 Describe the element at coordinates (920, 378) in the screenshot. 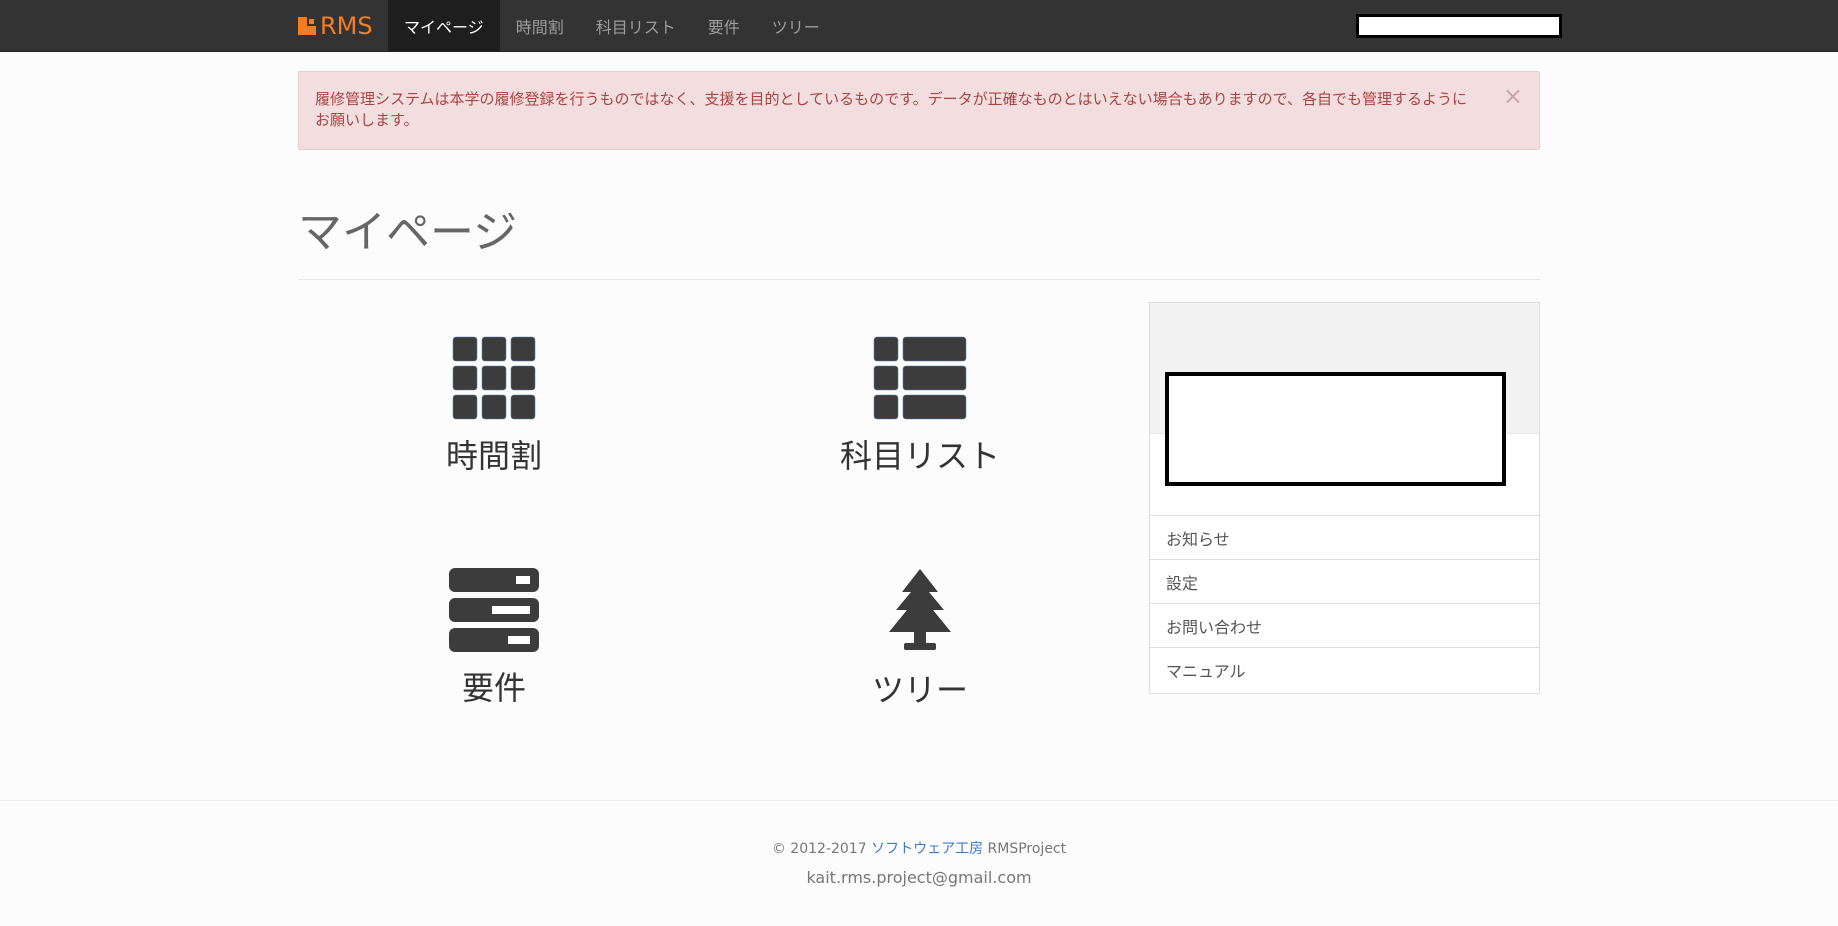

I see `list-icon` at that location.